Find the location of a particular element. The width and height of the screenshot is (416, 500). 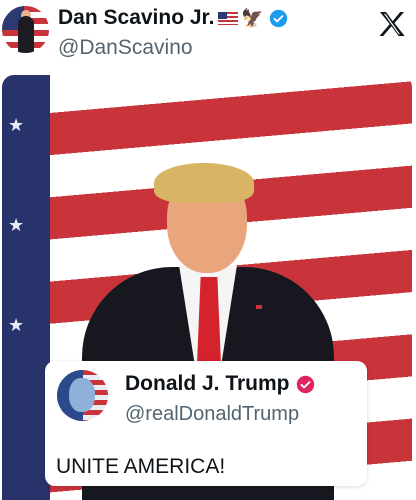

person-hair is located at coordinates (204, 183).